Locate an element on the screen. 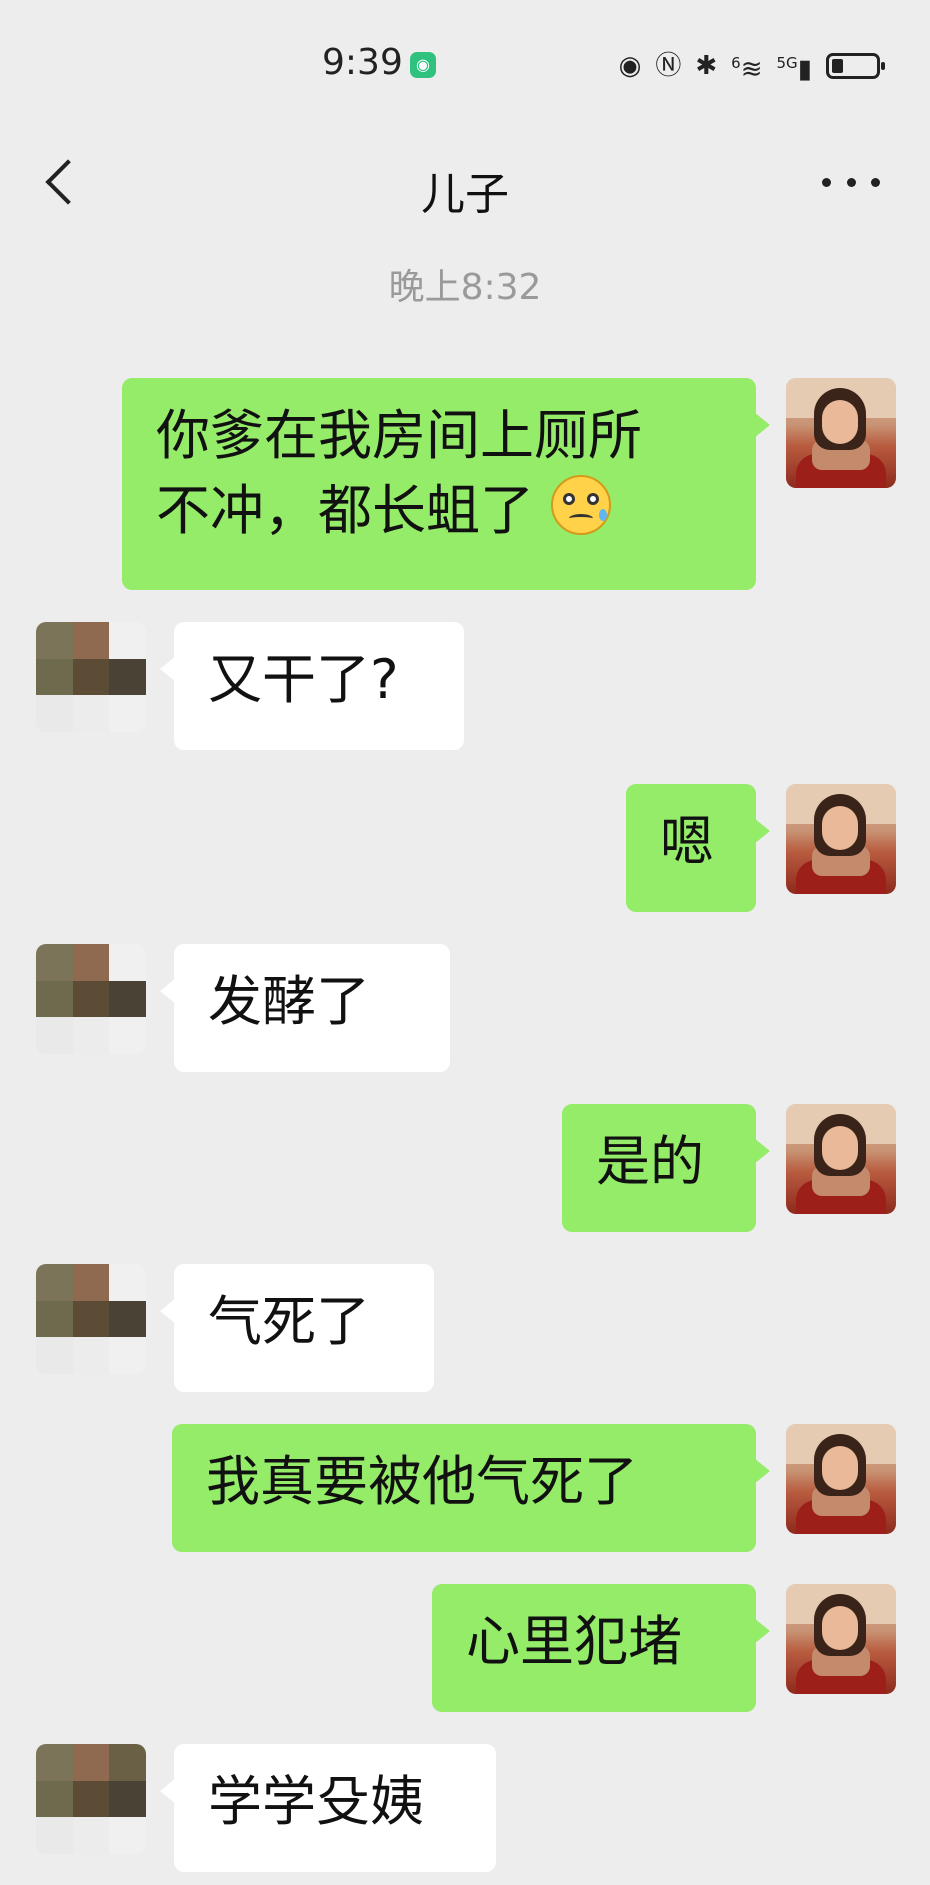  message-text: 发酵了 is located at coordinates (289, 1001).